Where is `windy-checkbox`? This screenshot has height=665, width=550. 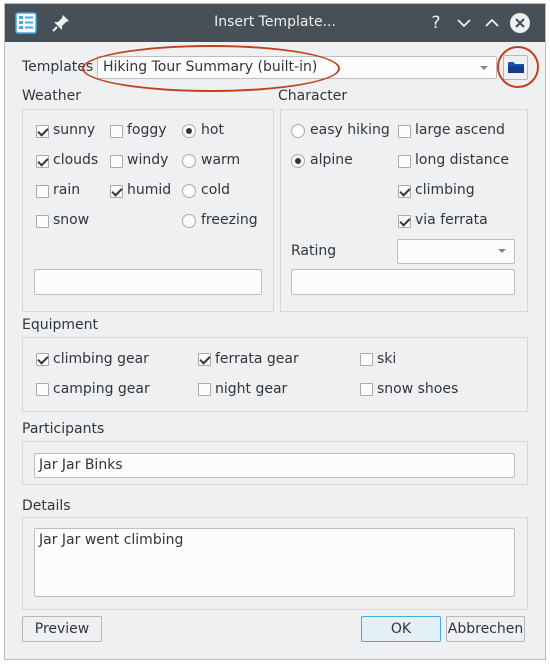 windy-checkbox is located at coordinates (116, 161).